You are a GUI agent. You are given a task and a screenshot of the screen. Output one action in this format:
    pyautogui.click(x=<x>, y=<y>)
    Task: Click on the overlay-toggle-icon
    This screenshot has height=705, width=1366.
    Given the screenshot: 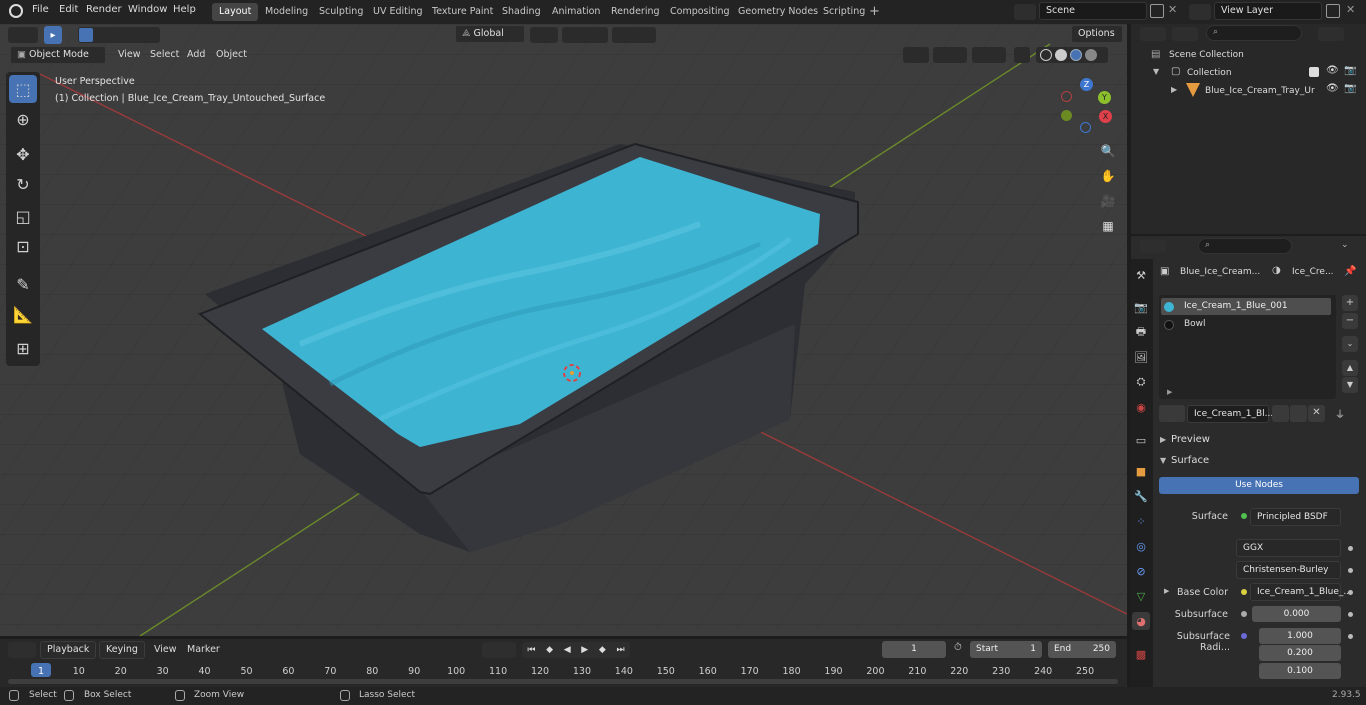 What is the action you would take?
    pyautogui.click(x=989, y=55)
    